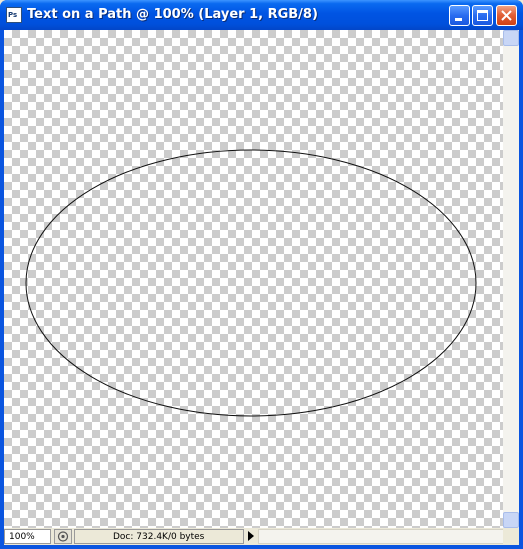 This screenshot has height=549, width=523. What do you see at coordinates (511, 536) in the screenshot?
I see `resize-grip` at bounding box center [511, 536].